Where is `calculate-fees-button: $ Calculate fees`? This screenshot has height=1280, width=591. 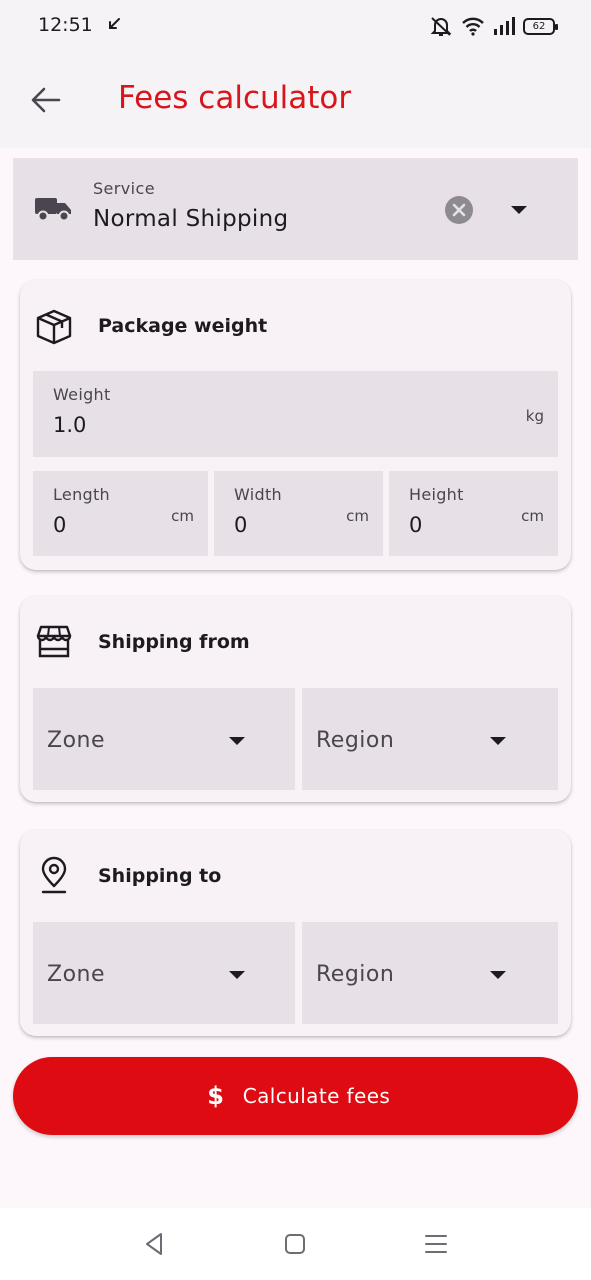
calculate-fees-button: $ Calculate fees is located at coordinates (295, 1096).